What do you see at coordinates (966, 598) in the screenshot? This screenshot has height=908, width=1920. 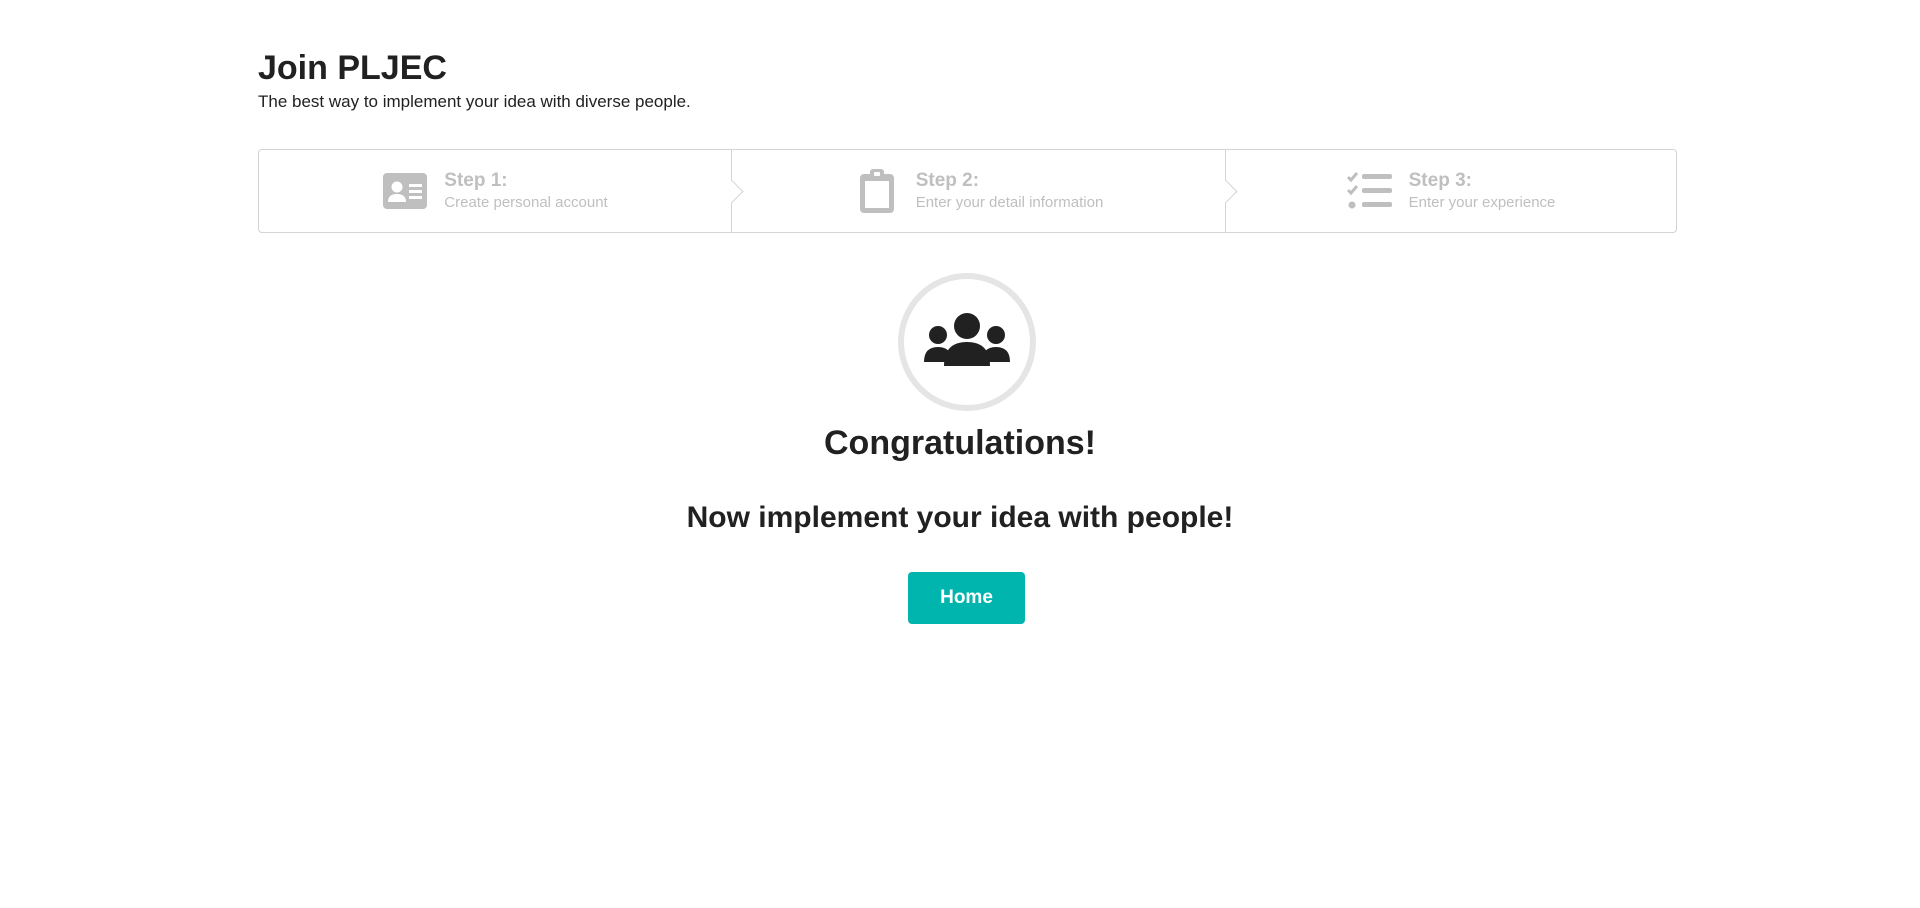 I see `home-button: Home` at bounding box center [966, 598].